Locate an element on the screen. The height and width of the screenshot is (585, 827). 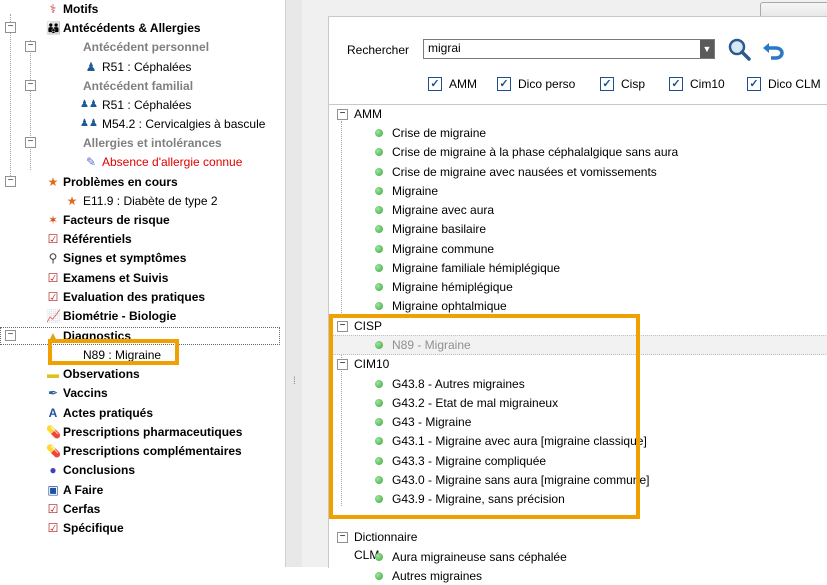
search-combobox: ▼ is located at coordinates (569, 49).